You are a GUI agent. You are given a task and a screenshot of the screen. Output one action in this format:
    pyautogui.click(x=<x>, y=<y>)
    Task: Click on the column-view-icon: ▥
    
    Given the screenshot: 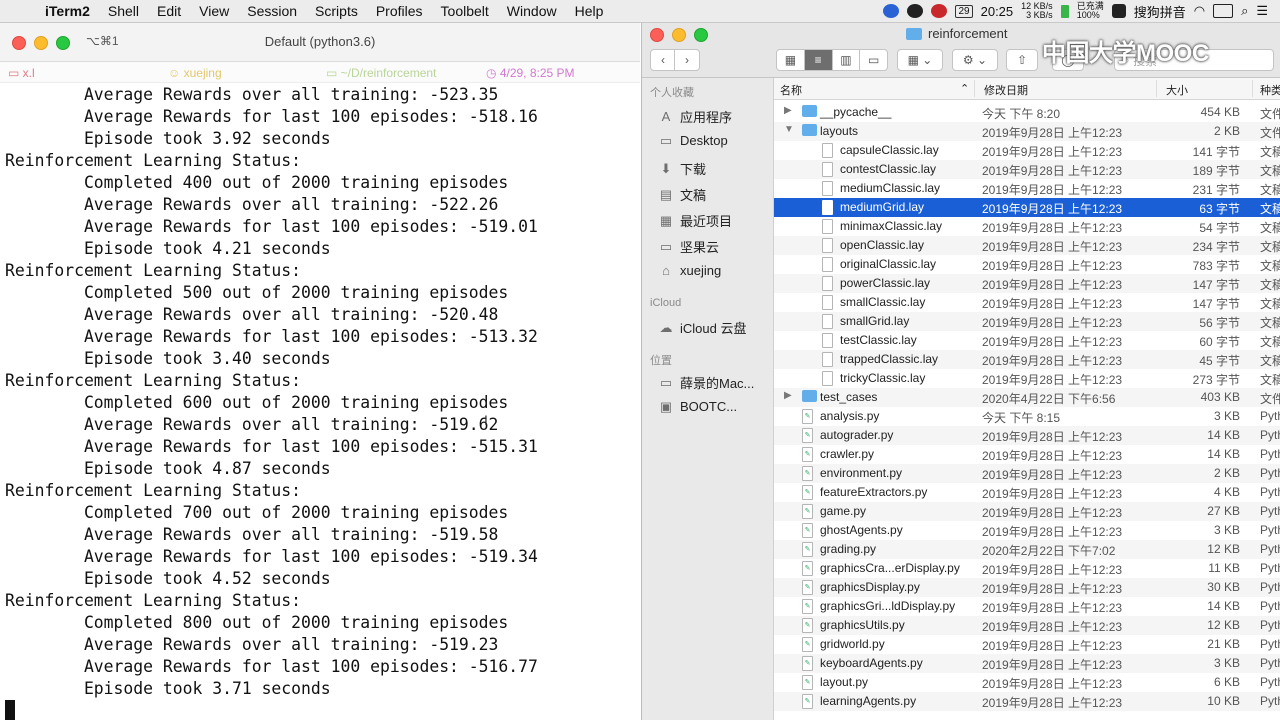 What is the action you would take?
    pyautogui.click(x=847, y=60)
    